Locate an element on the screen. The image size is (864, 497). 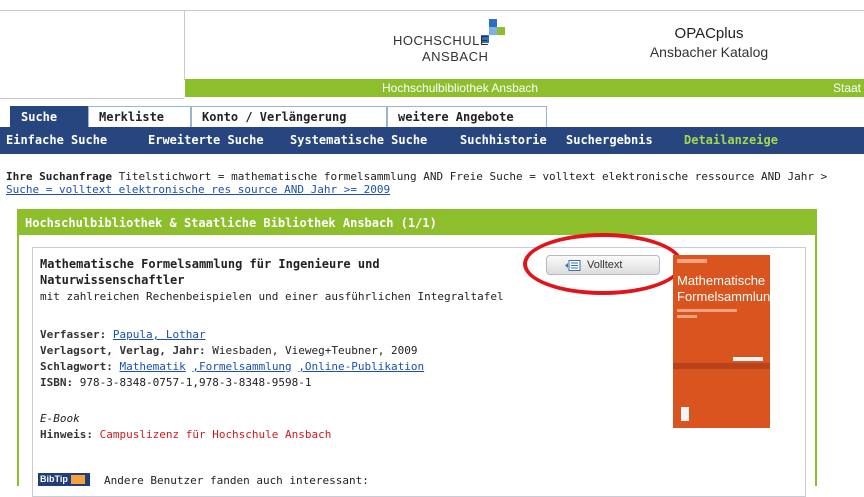
cover-edition-strip is located at coordinates (687, 316).